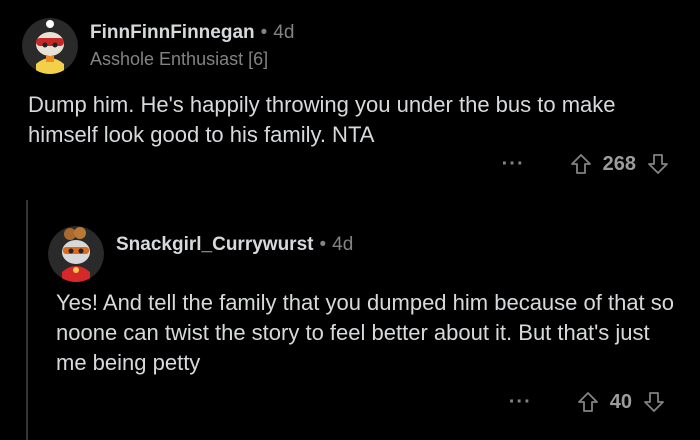  Describe the element at coordinates (214, 244) in the screenshot. I see `username: Snackgirl_Currywurst` at that location.